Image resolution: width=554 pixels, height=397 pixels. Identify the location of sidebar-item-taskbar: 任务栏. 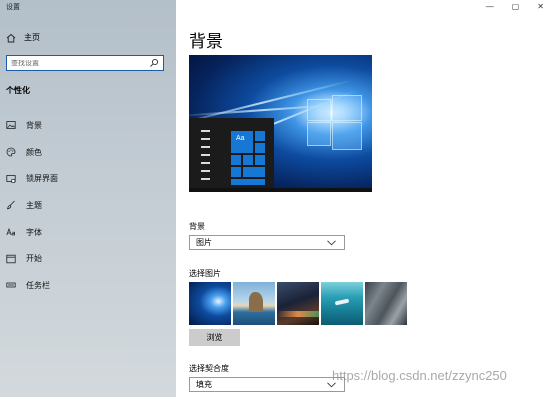
(88, 285).